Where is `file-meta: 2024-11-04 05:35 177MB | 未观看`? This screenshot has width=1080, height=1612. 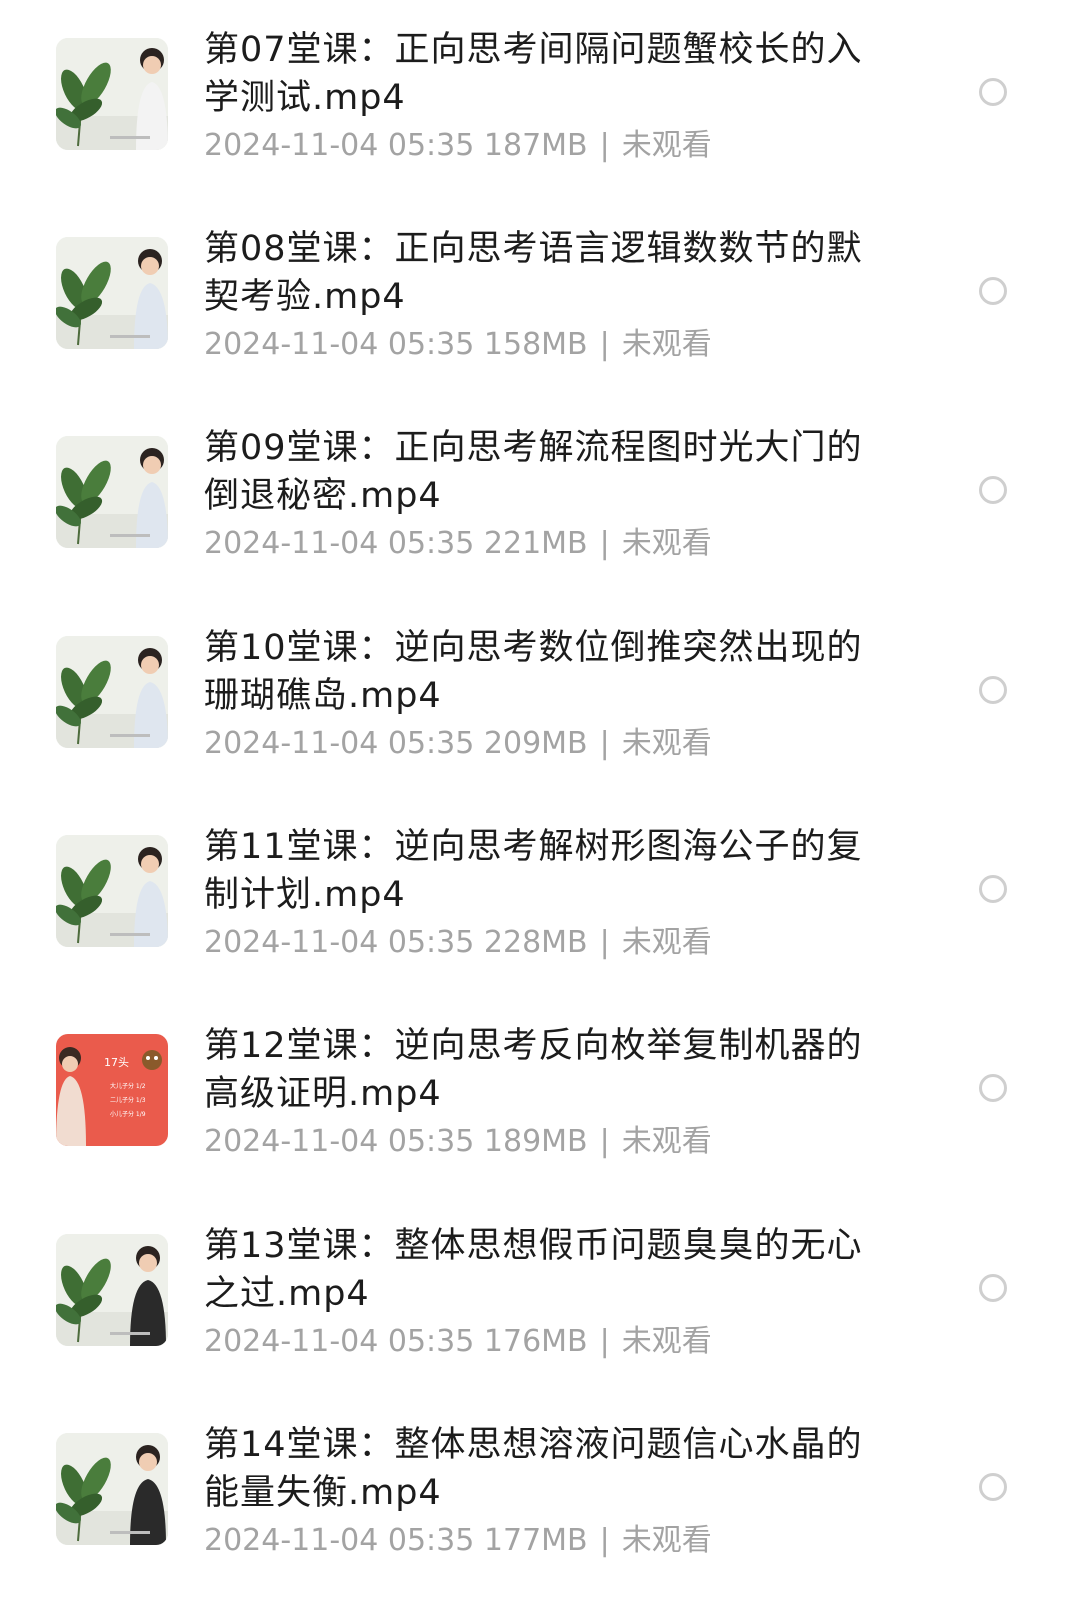 file-meta: 2024-11-04 05:35 177MB | 未观看 is located at coordinates (554, 1541).